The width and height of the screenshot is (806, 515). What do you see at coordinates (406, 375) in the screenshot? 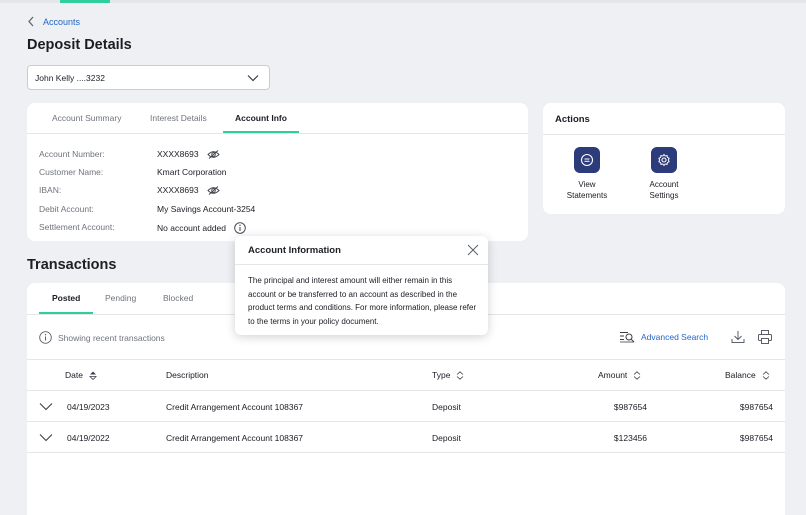
I see `table-header: Date Description Type Amount Balance` at bounding box center [406, 375].